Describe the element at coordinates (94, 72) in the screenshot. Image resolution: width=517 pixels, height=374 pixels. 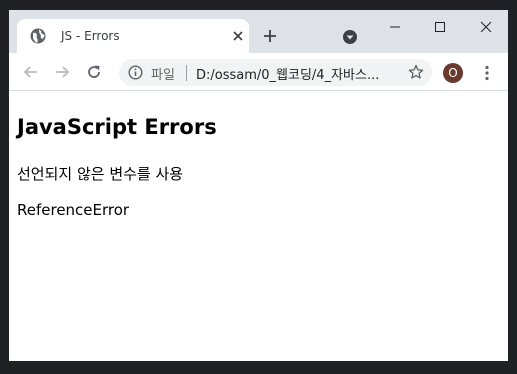
I see `reload-icon` at that location.